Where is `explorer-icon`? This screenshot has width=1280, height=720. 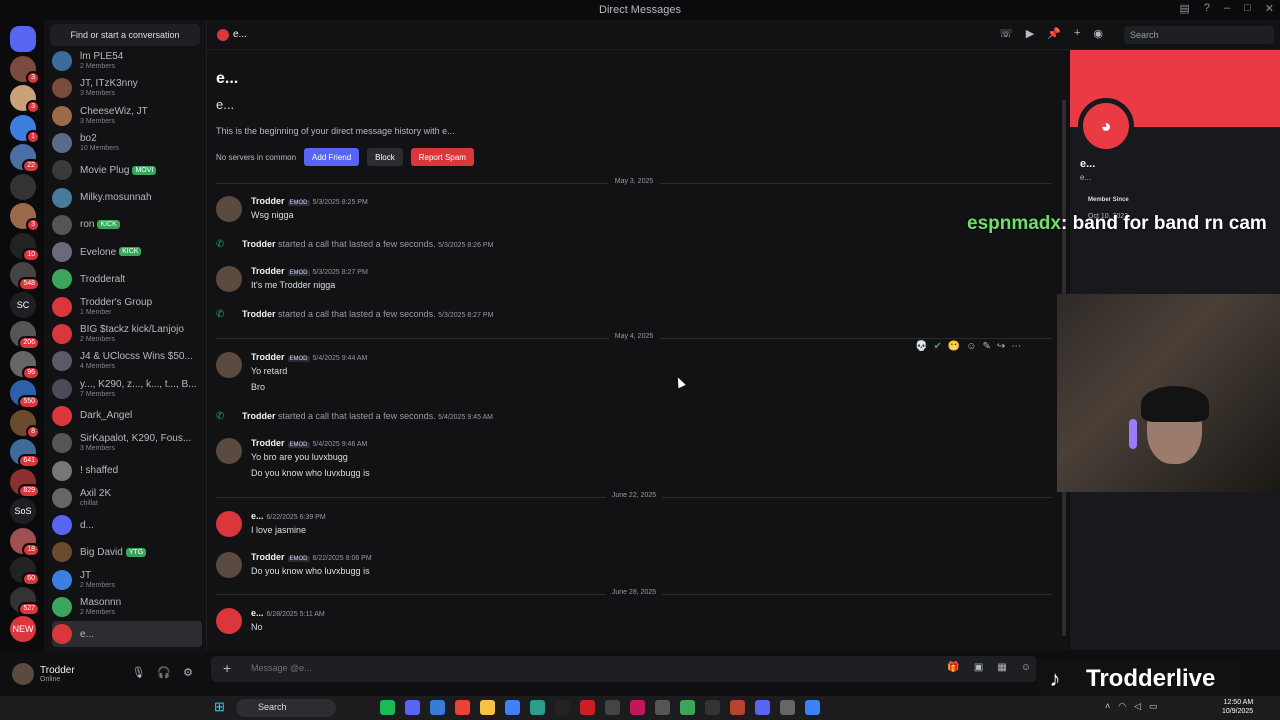 explorer-icon is located at coordinates (487, 707).